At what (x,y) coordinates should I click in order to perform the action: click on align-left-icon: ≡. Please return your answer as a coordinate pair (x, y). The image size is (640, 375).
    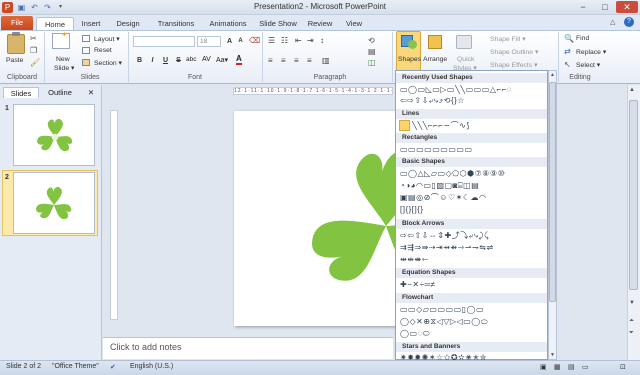
    Looking at the image, I should click on (270, 60).